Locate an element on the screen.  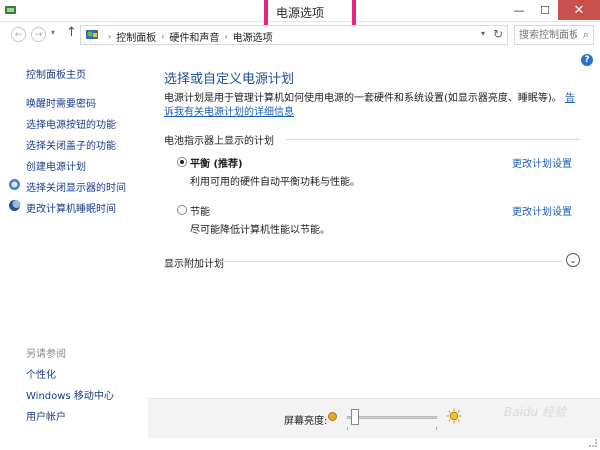
window-controls: — ☐ ✕ is located at coordinates (553, 10).